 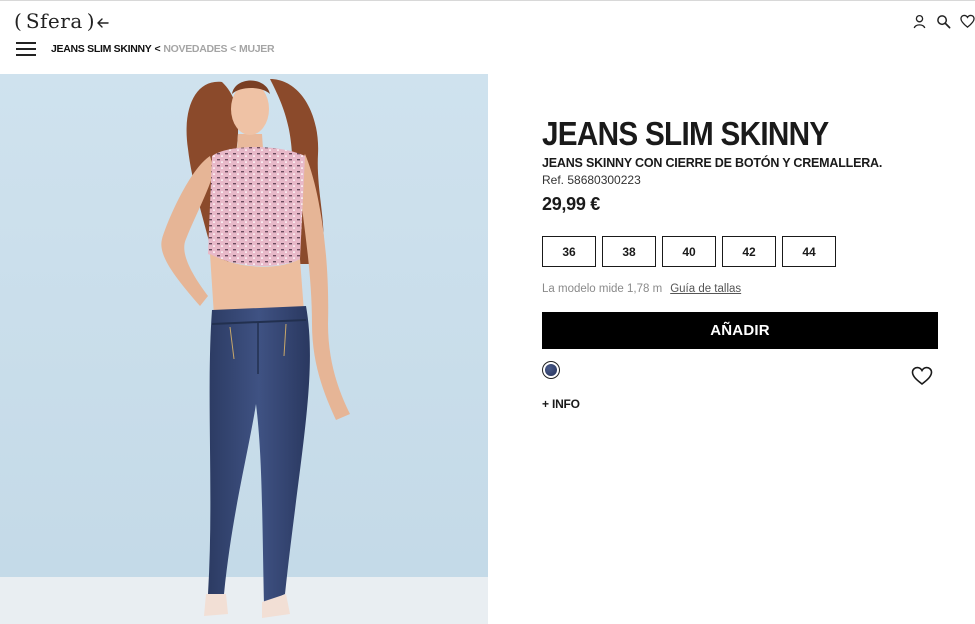 I want to click on header-actions, so click(x=943, y=21).